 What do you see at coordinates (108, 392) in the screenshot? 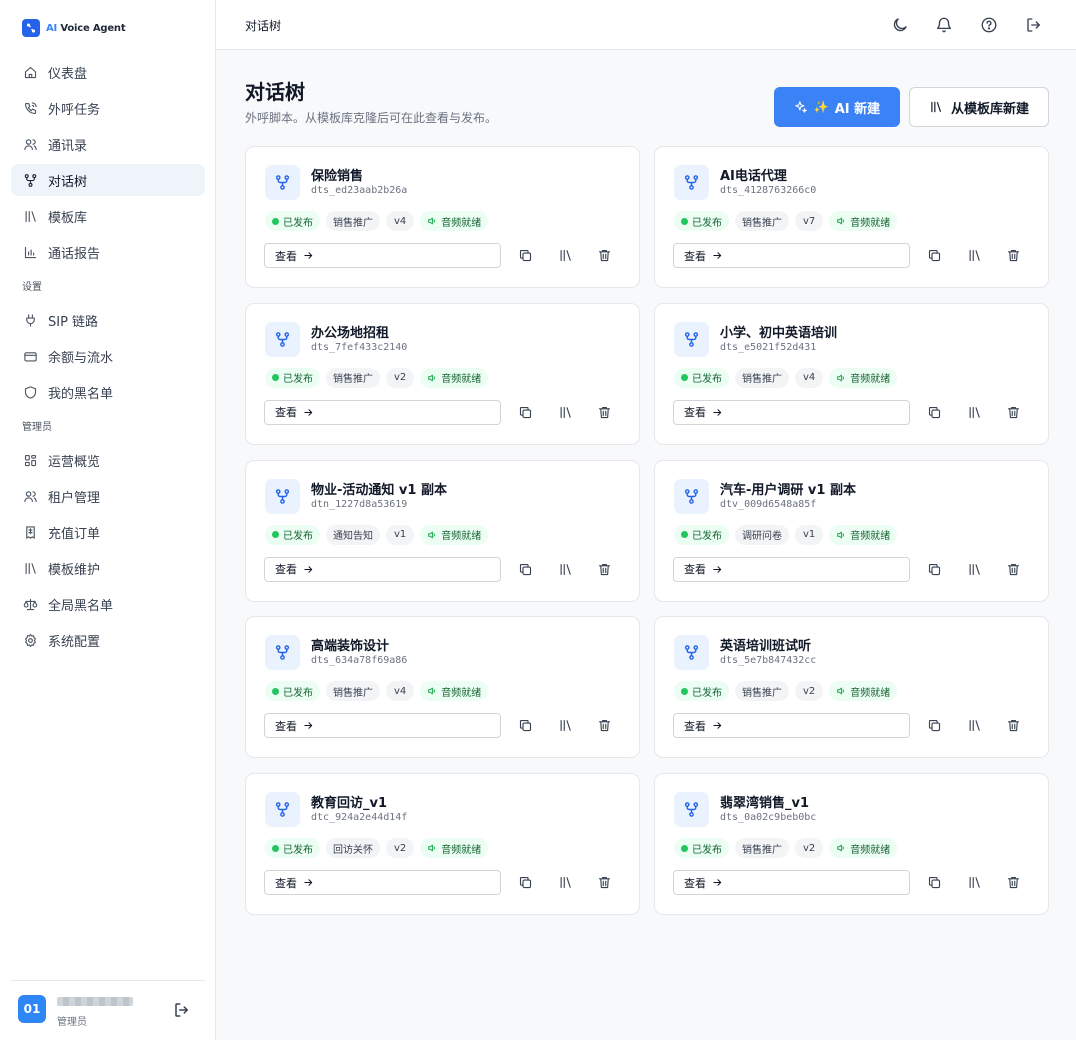
I see `sidebar-item: 我的黑名单` at bounding box center [108, 392].